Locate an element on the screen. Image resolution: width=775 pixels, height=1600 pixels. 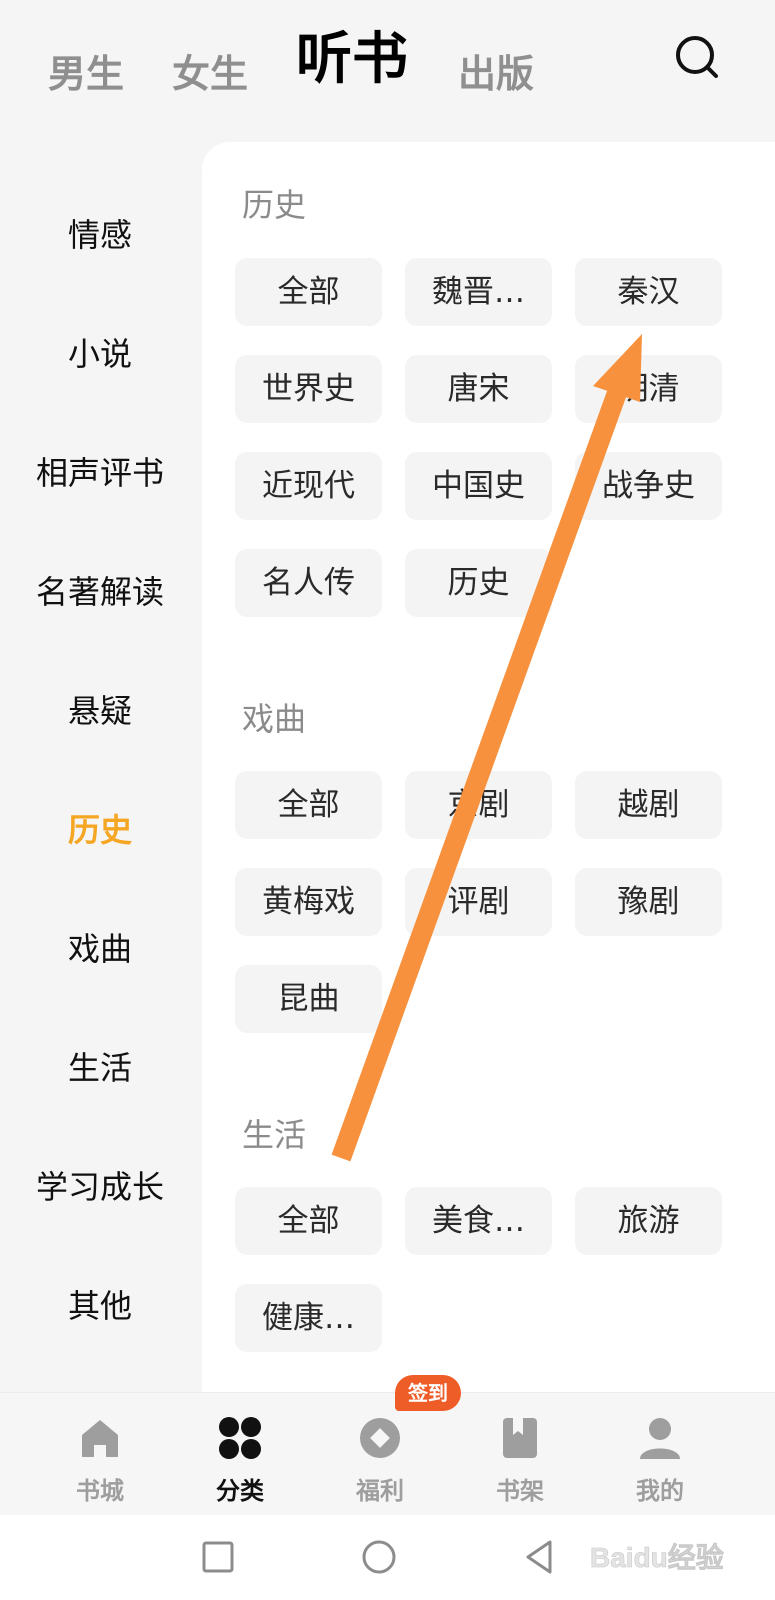
nav-label-category: 分类 is located at coordinates (240, 1491).